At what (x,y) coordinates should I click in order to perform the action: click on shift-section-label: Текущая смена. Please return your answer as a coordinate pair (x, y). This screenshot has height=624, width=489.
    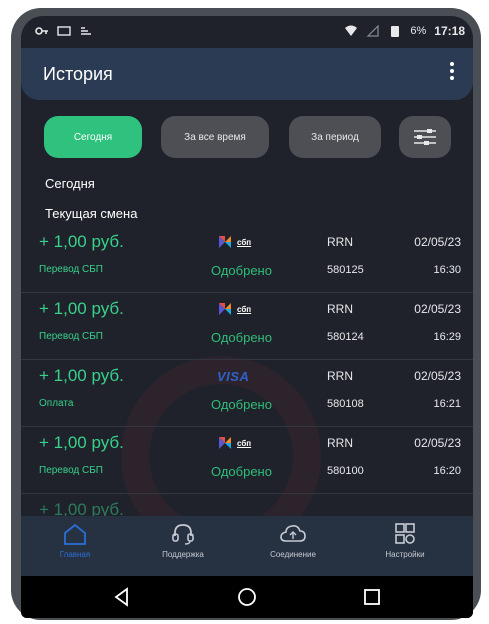
    Looking at the image, I should click on (91, 213).